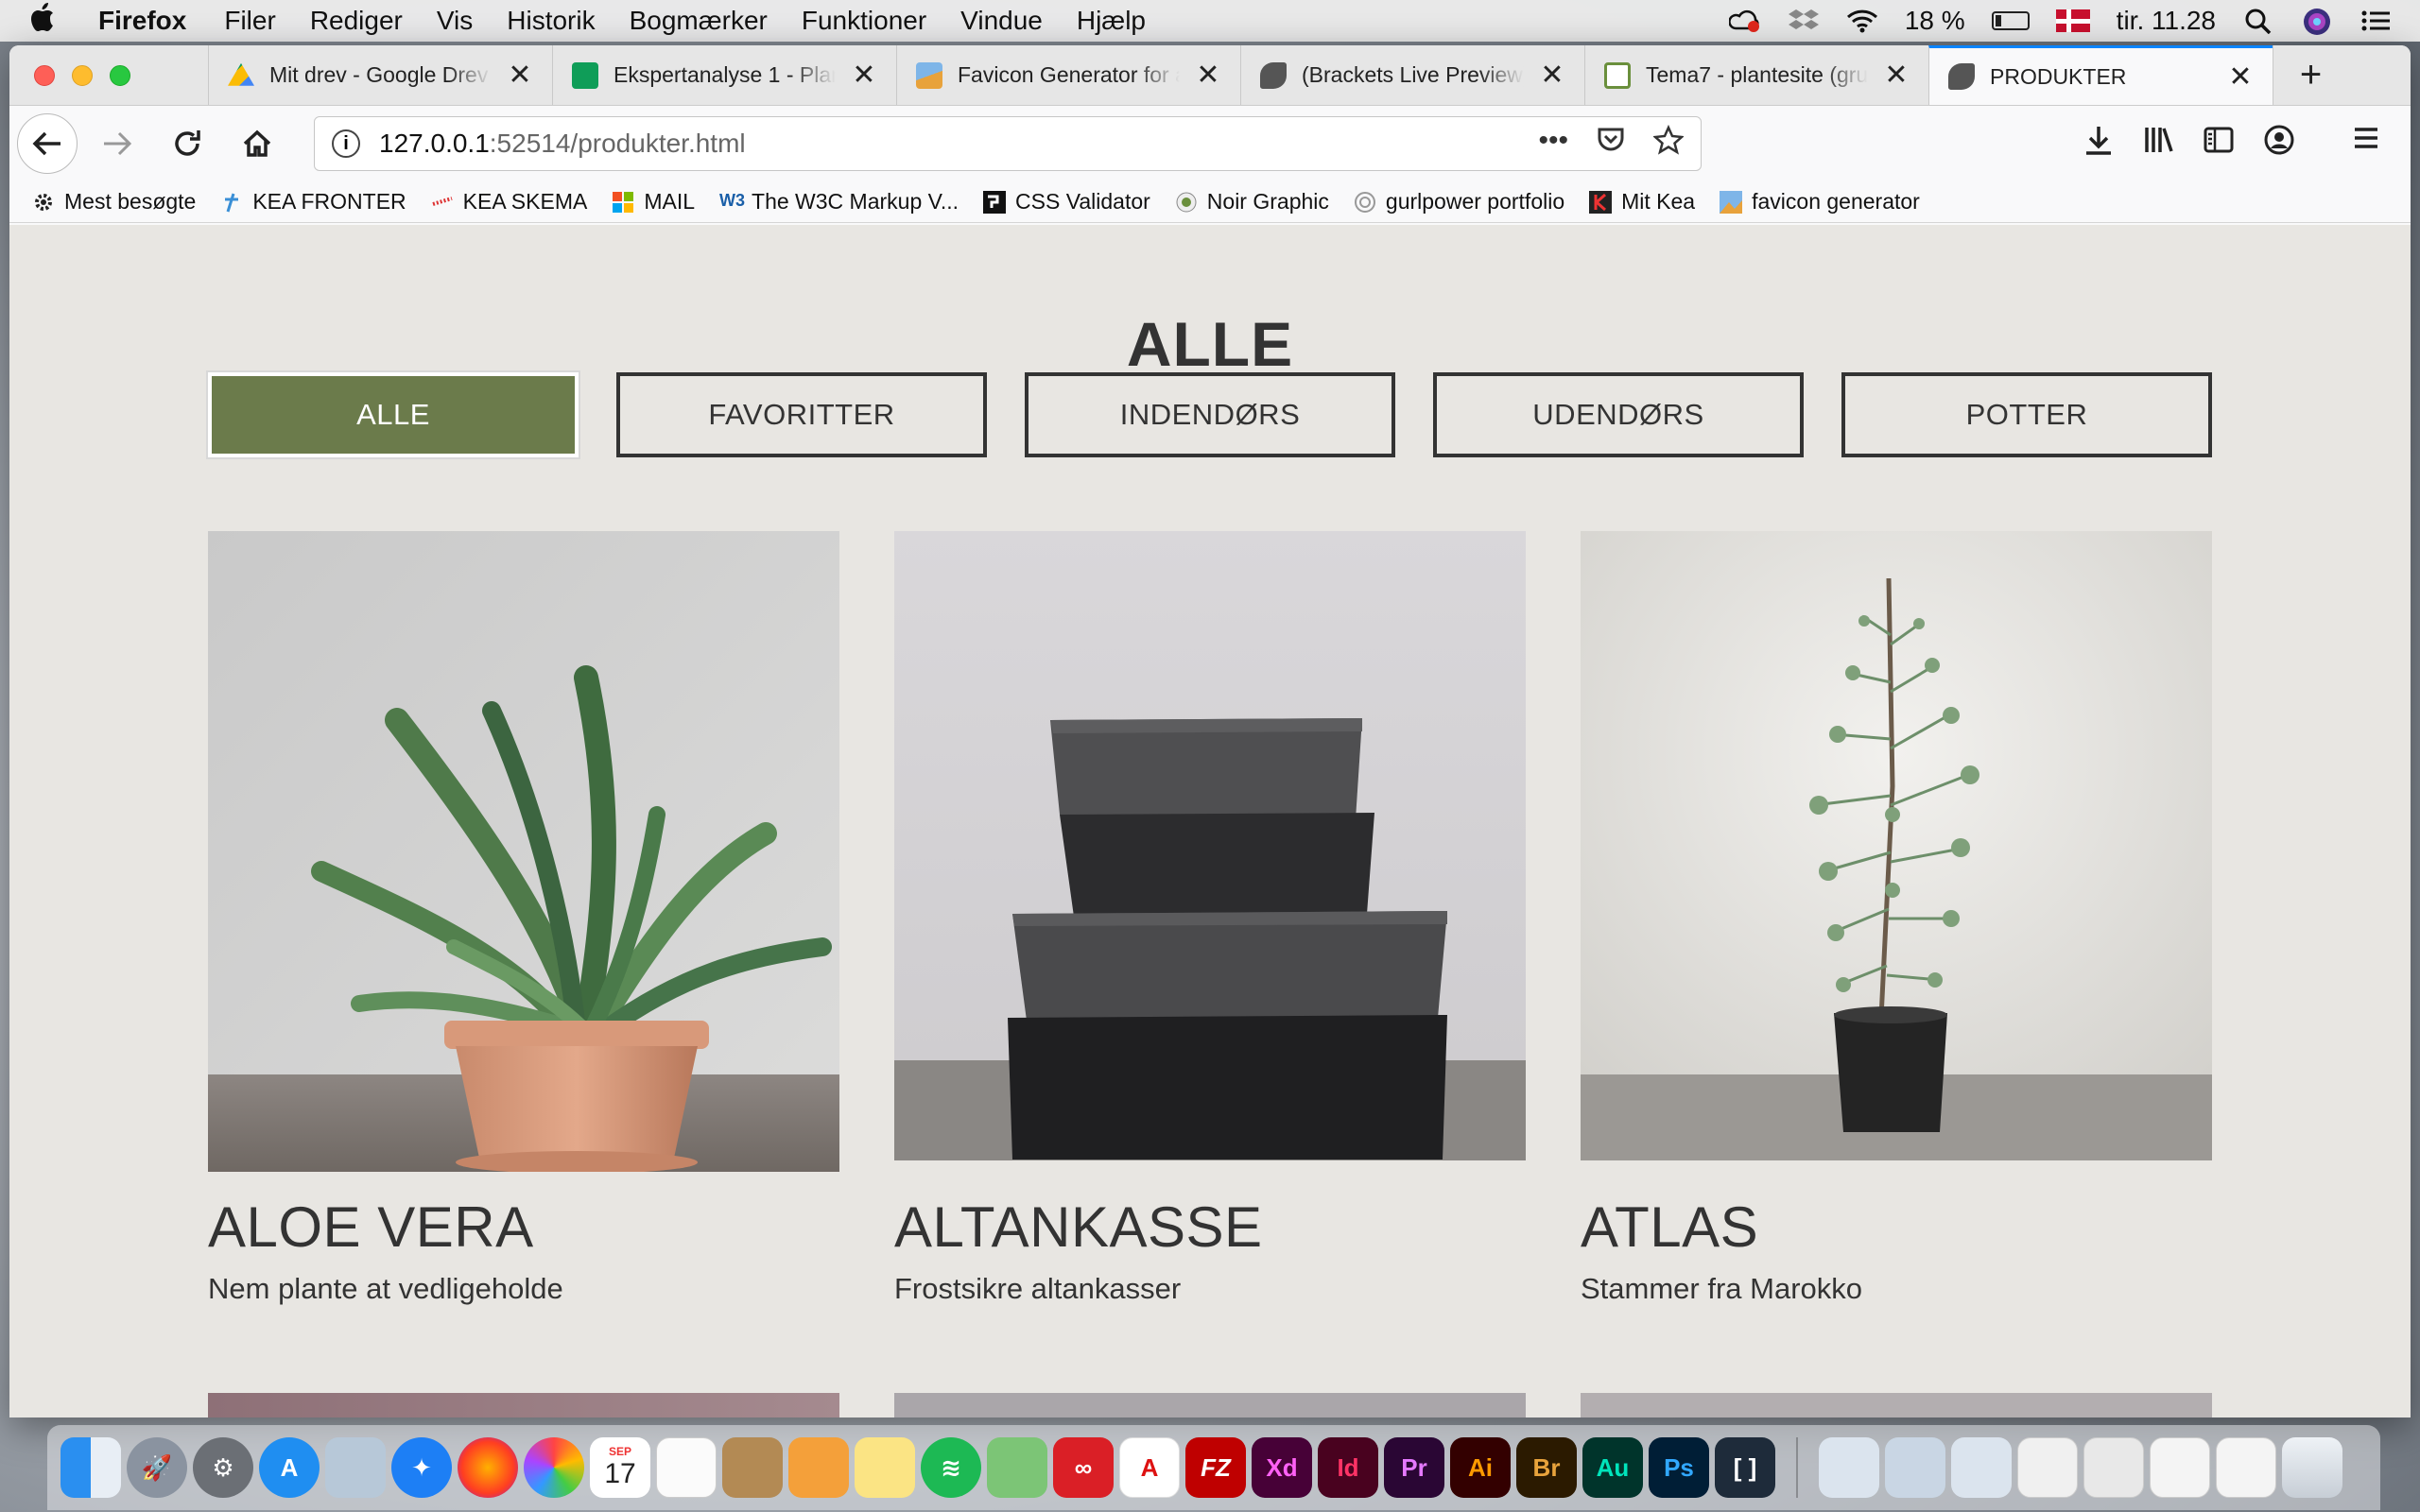  I want to click on siri-icon, so click(2317, 21).